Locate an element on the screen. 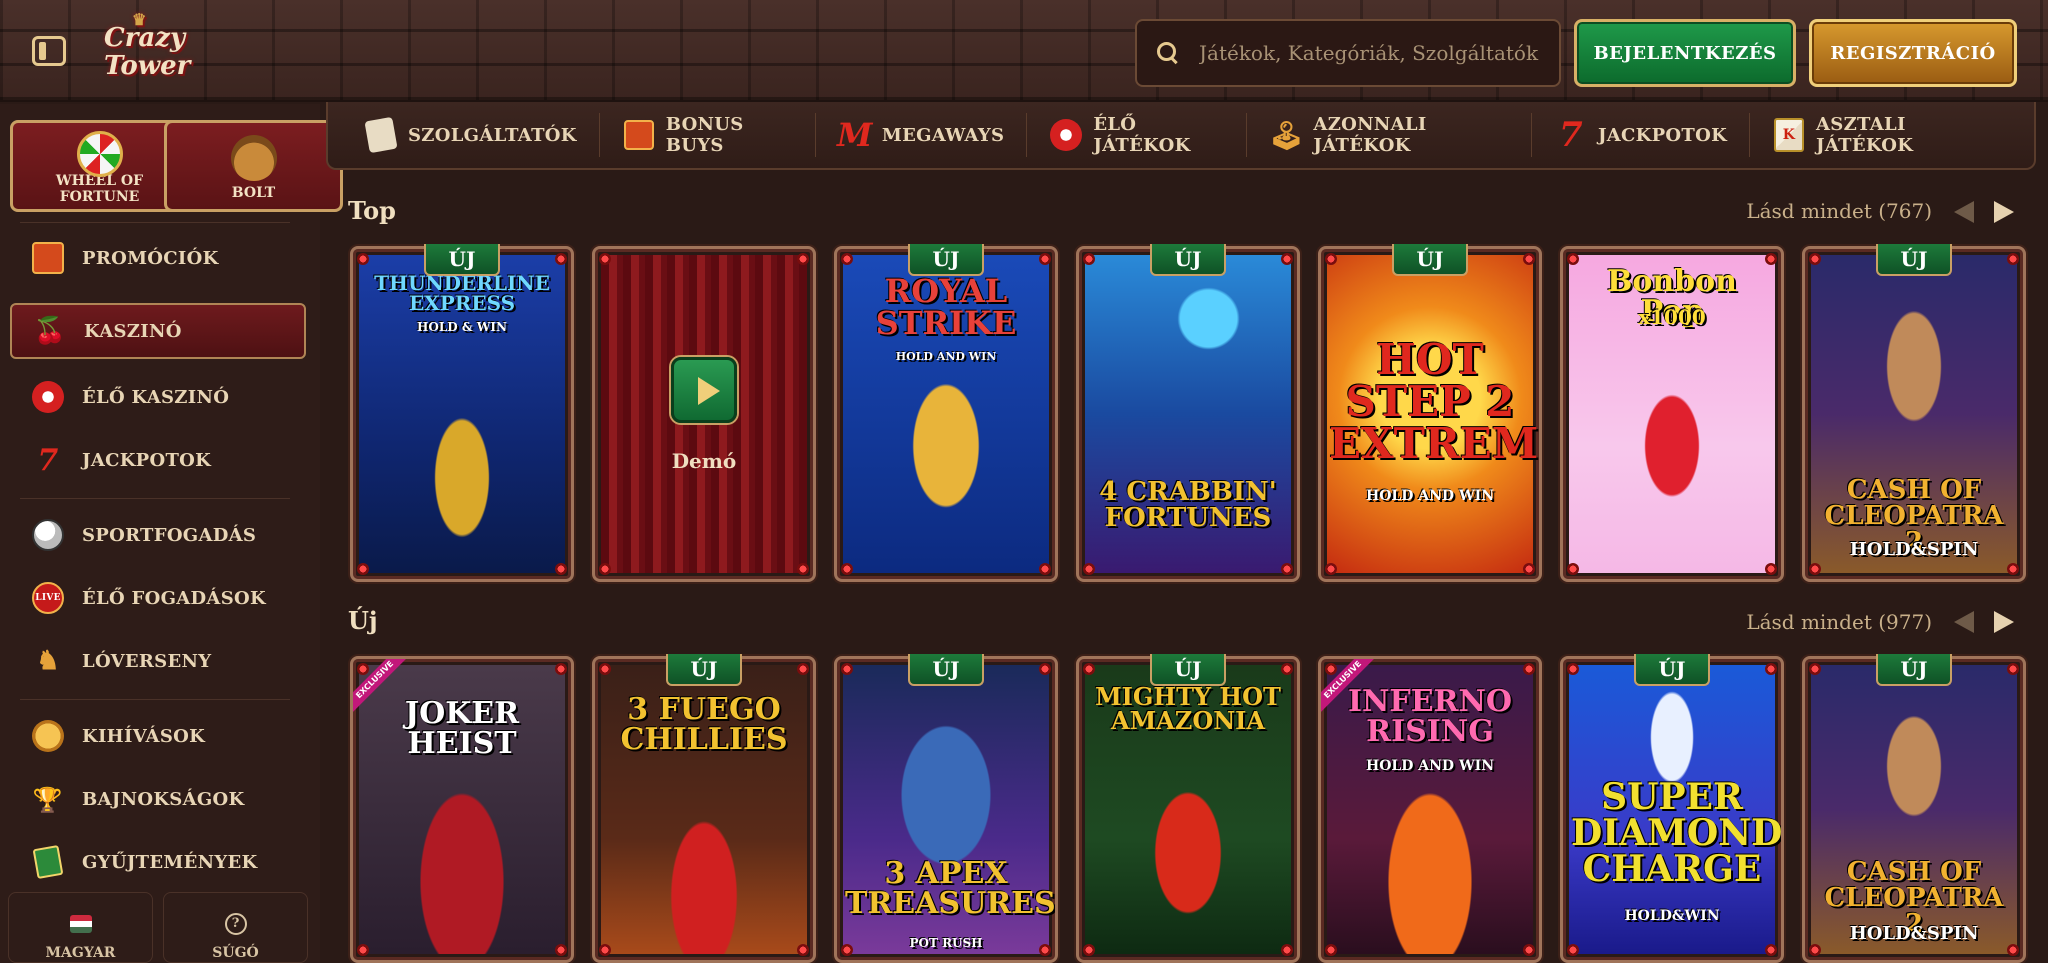 The image size is (2048, 963). game-card: EXCLUSIVE INFERNO RISING HOLD AND WIN is located at coordinates (1430, 809).